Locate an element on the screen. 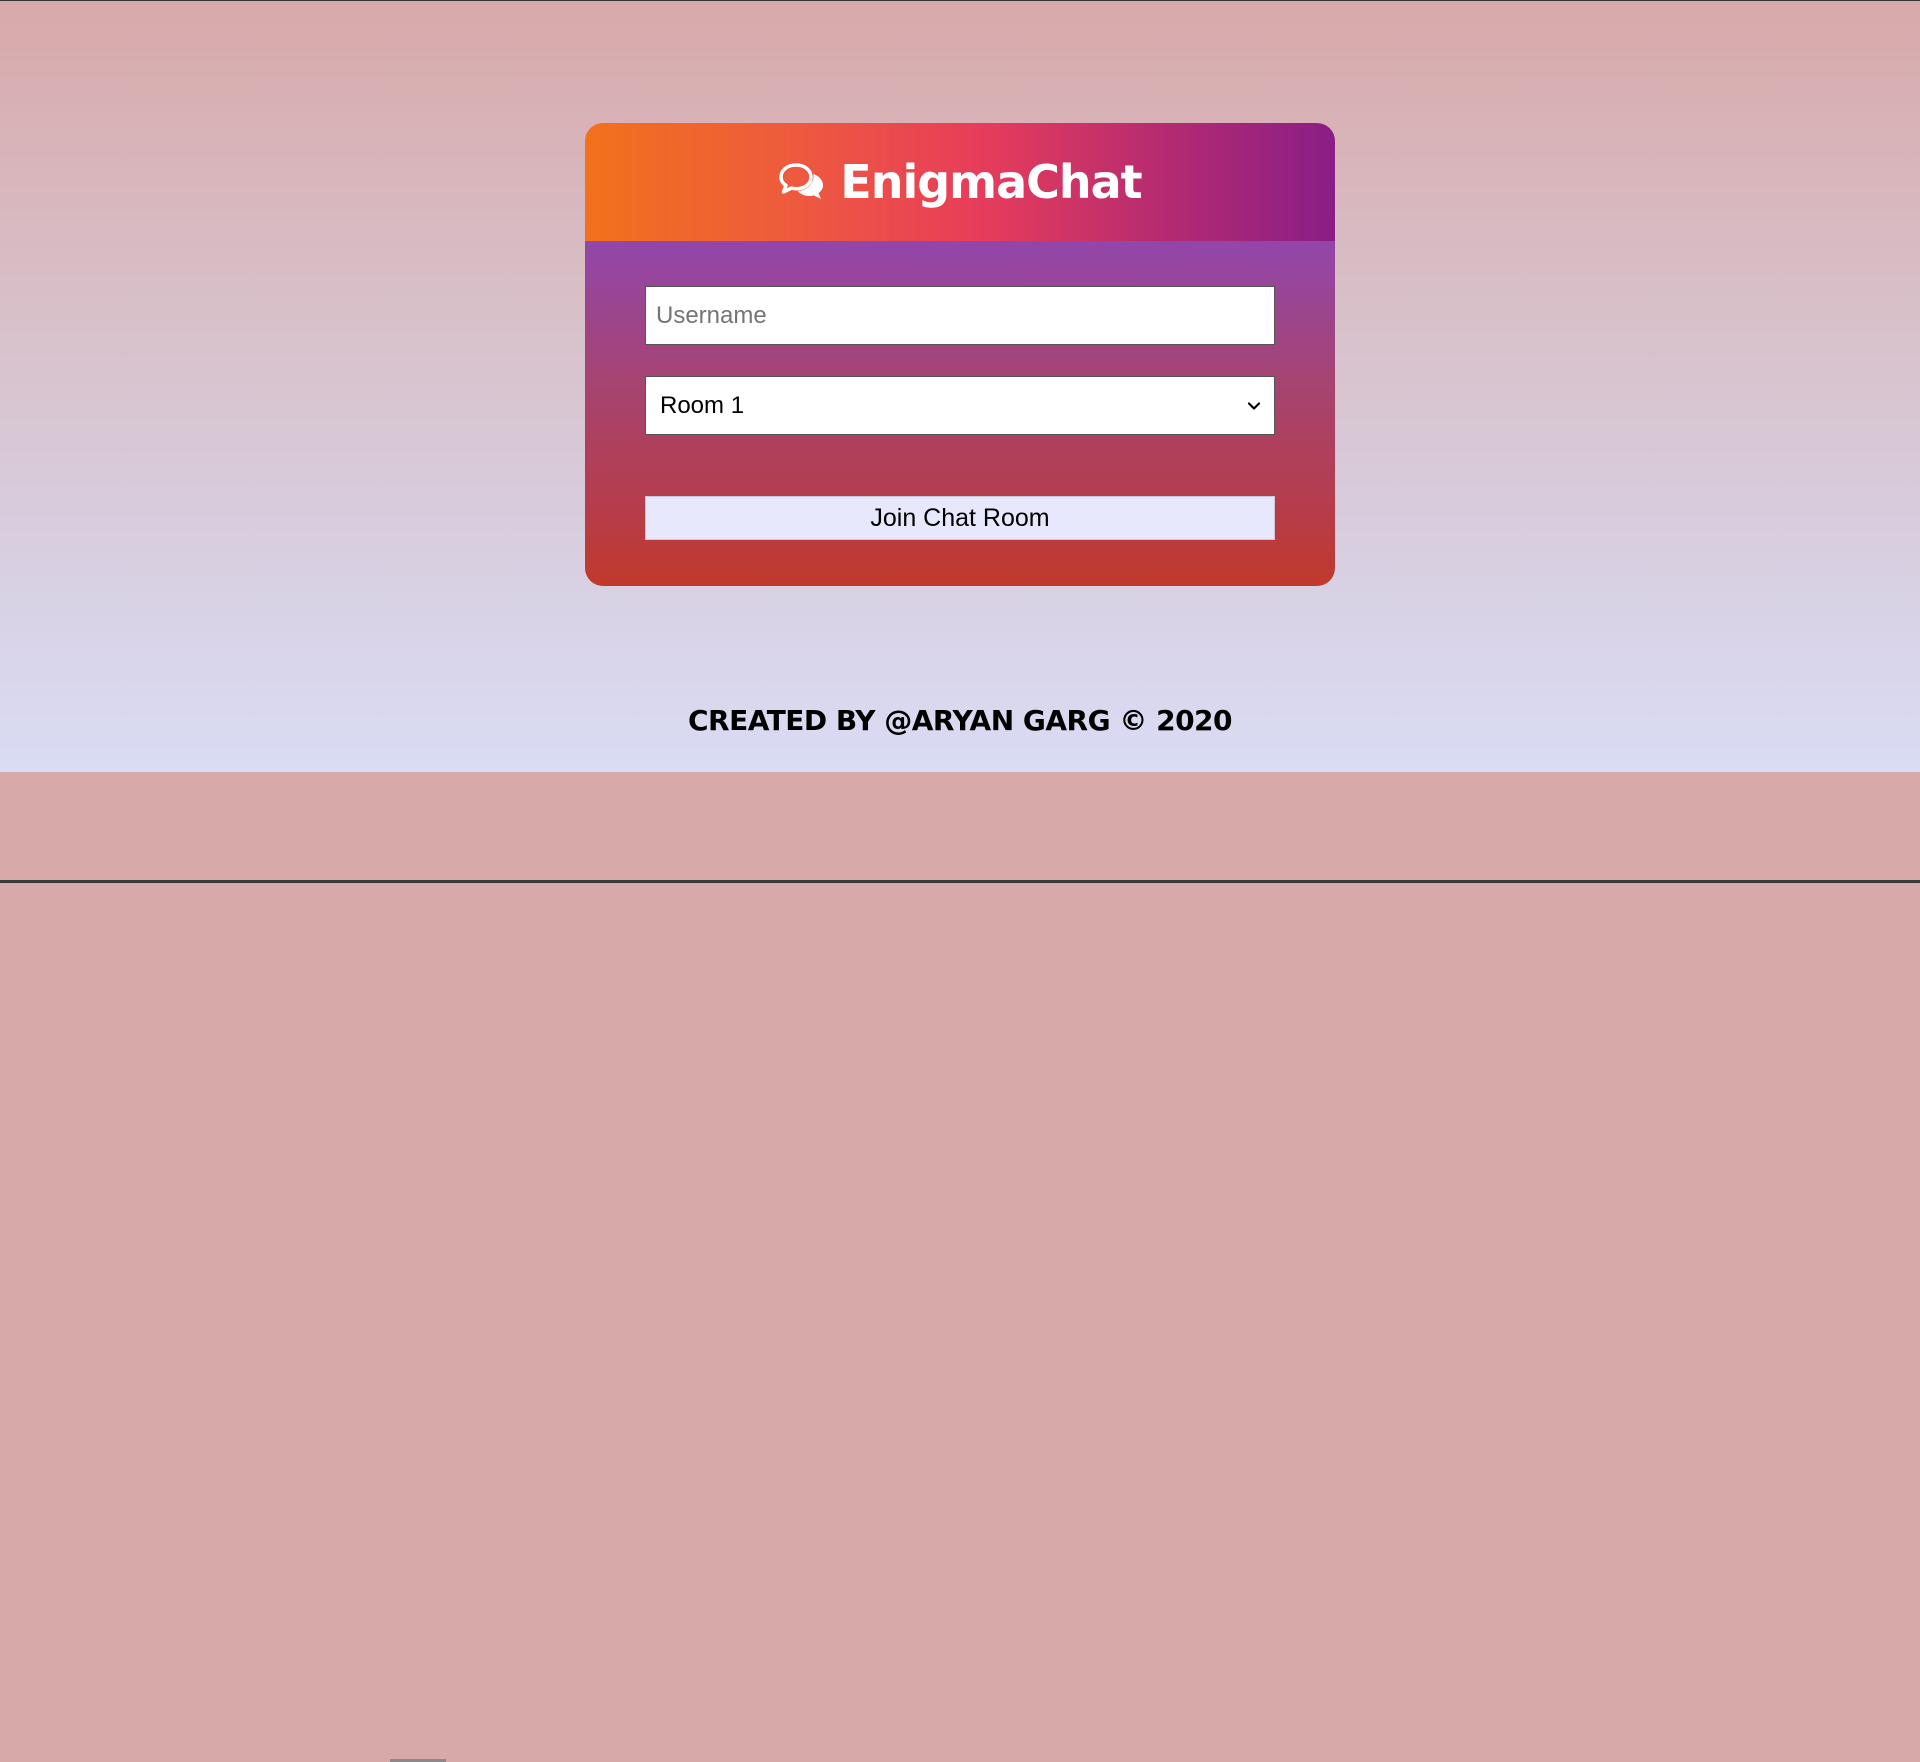 This screenshot has height=1762, width=1920. comments-icon is located at coordinates (802, 182).